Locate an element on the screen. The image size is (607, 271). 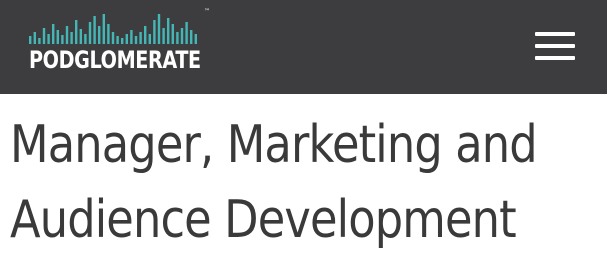
audio-waveform-icon is located at coordinates (113, 29).